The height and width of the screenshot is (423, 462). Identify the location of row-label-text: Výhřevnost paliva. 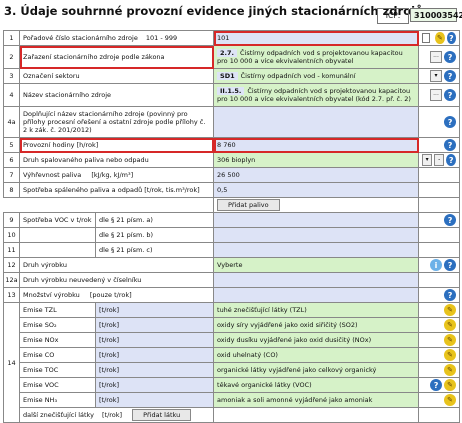
(52, 175).